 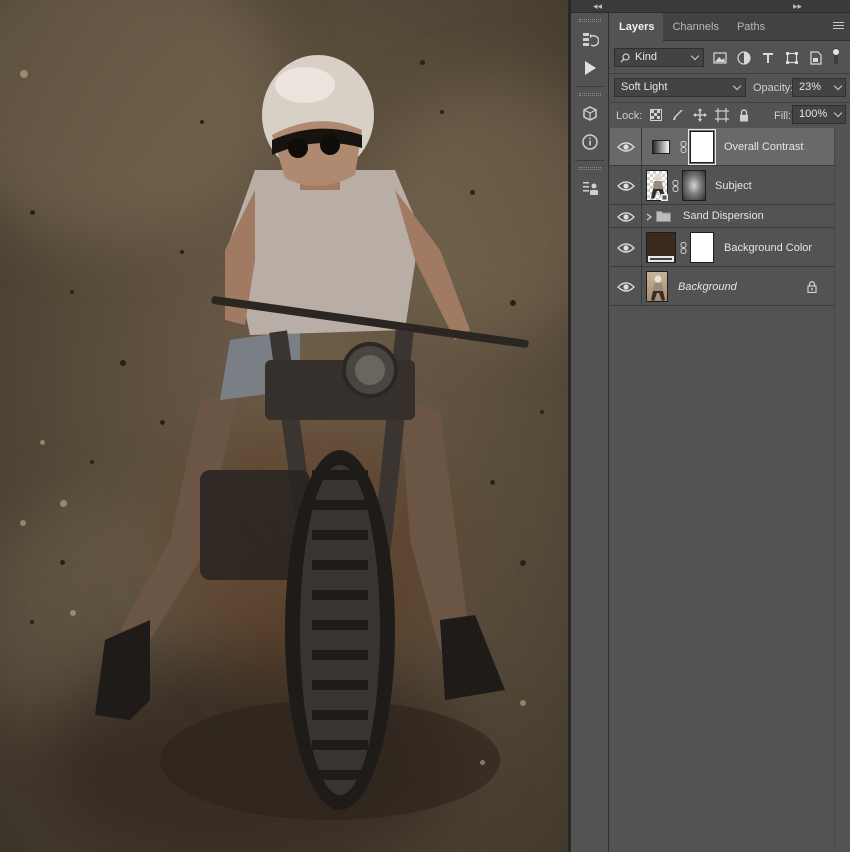 What do you see at coordinates (722, 147) in the screenshot?
I see `layer-overall-contrast: Overall Contrast` at bounding box center [722, 147].